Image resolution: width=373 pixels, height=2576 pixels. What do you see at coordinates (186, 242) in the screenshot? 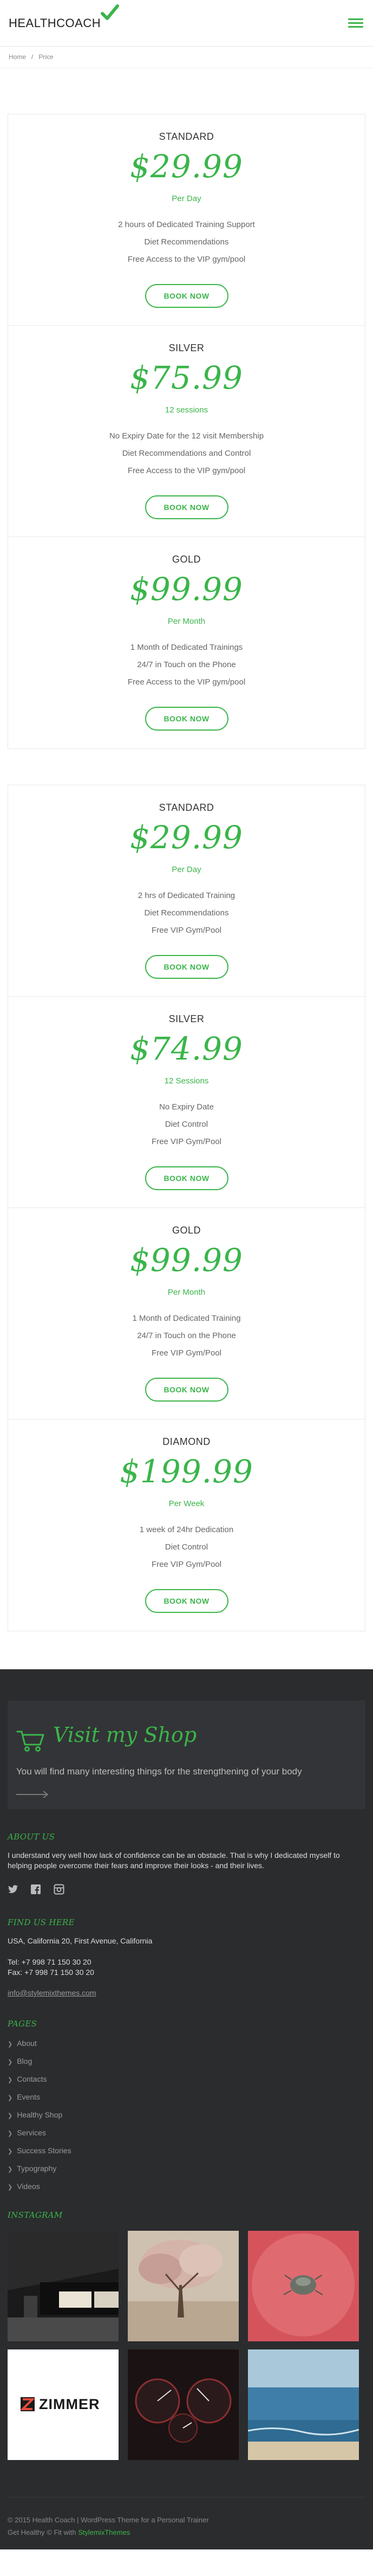
I see `plan-feature: Diet Recommendations` at bounding box center [186, 242].